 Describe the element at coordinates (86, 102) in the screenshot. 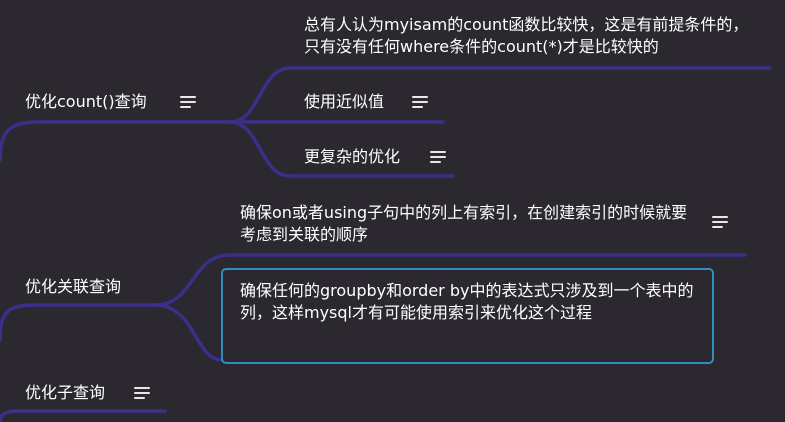

I see `topic-optimize-count: 优化count()查询` at that location.